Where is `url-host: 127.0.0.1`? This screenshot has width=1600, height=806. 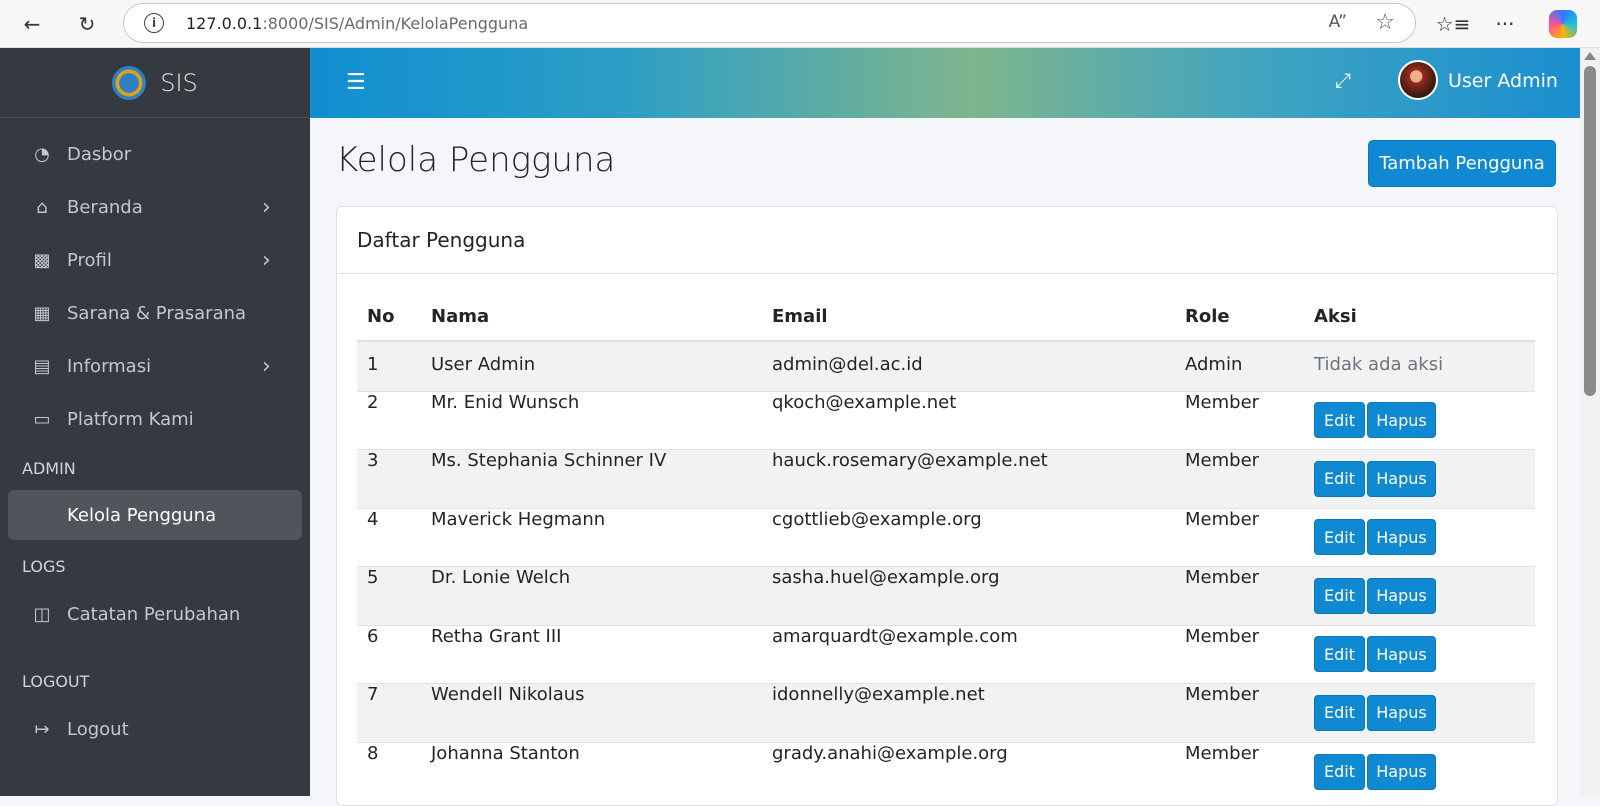
url-host: 127.0.0.1 is located at coordinates (224, 23).